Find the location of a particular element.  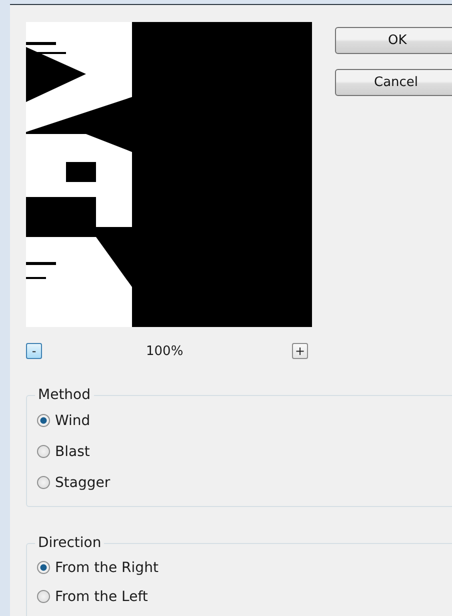

option-label: Stagger is located at coordinates (82, 482).